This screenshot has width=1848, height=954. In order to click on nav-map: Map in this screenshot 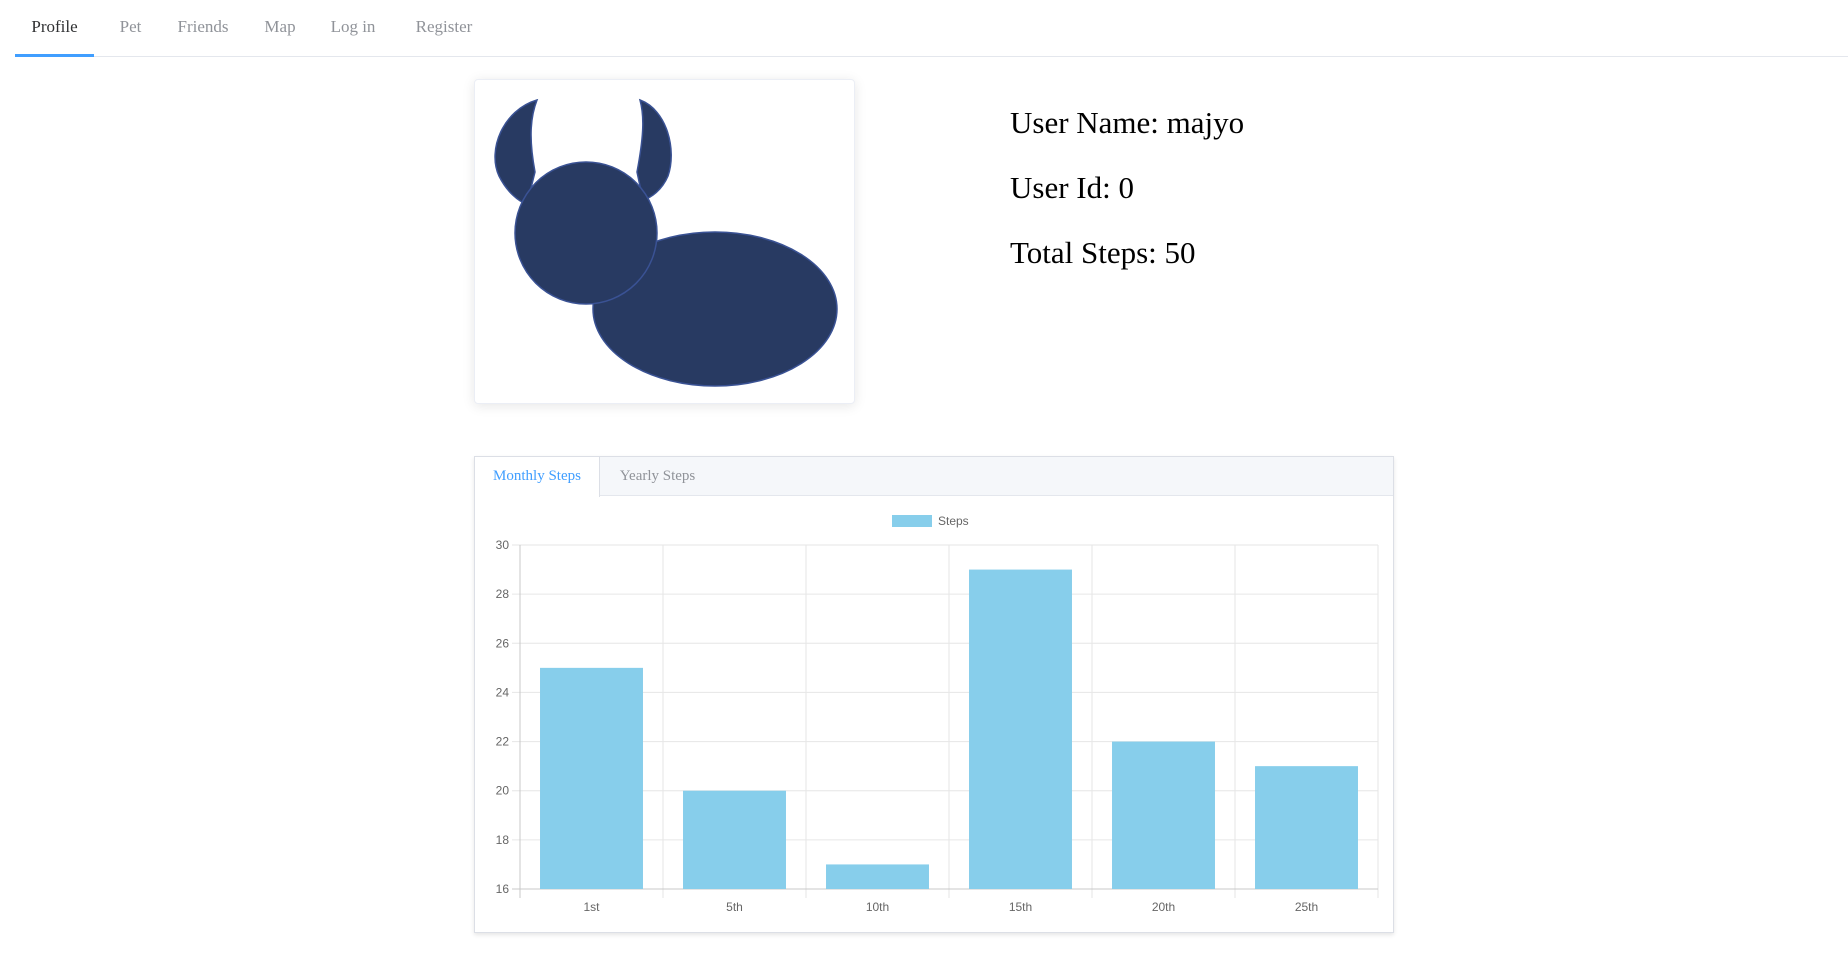, I will do `click(280, 28)`.